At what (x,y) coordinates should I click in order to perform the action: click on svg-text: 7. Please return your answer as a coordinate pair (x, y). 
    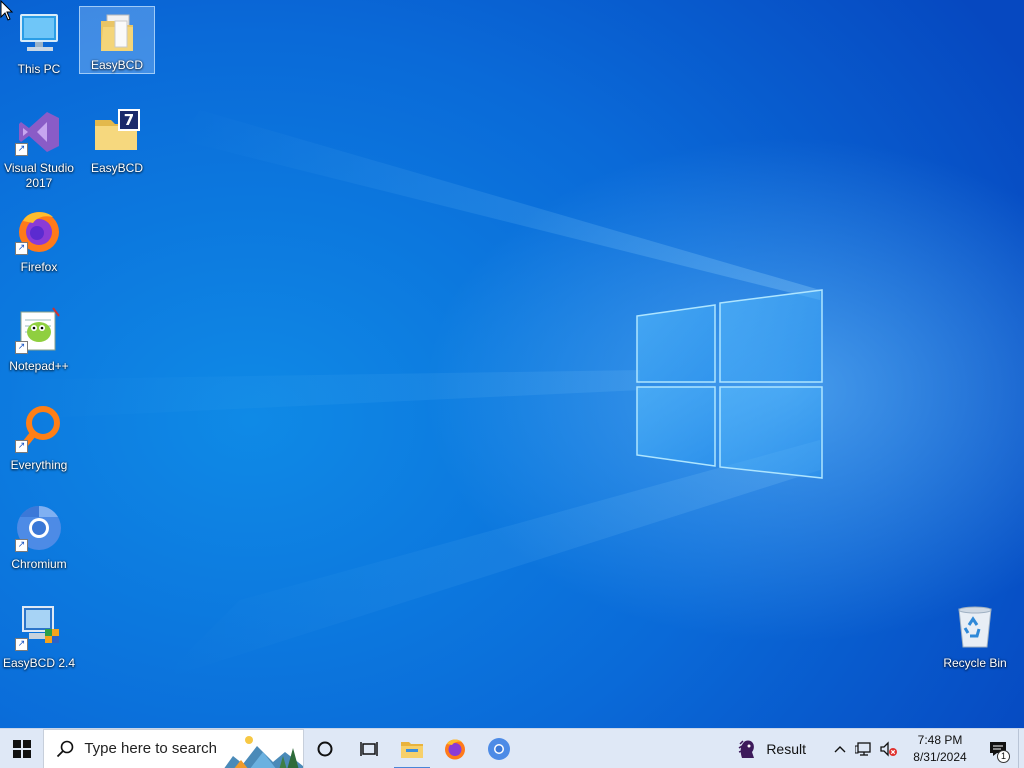
    Looking at the image, I should click on (129, 120).